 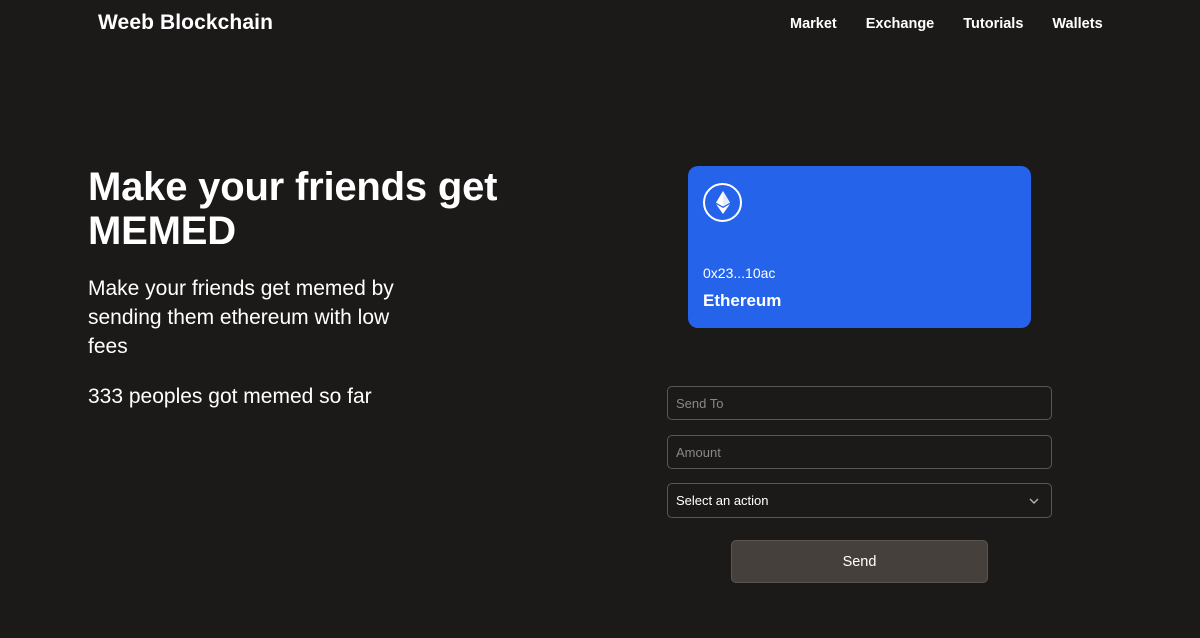 What do you see at coordinates (946, 24) in the screenshot?
I see `nav-links: Market Exchange Tutorials Wallets` at bounding box center [946, 24].